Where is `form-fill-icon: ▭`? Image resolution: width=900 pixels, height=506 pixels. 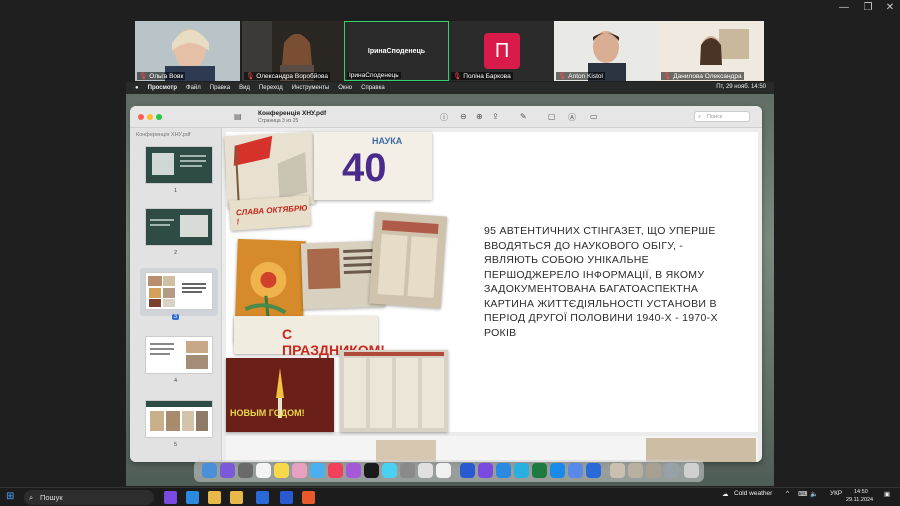
form-fill-icon: ▭ is located at coordinates (594, 116).